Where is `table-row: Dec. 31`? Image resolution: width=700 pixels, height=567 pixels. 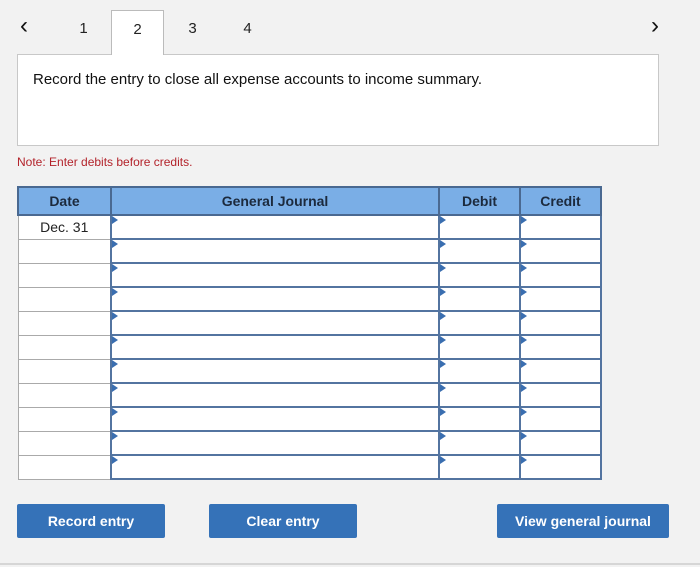 table-row: Dec. 31 is located at coordinates (309, 227).